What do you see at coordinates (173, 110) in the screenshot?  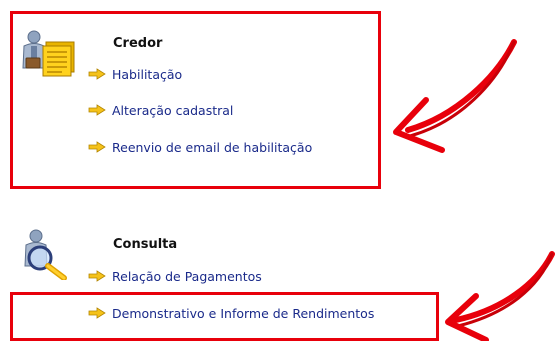 I see `link-label: Alteração cadastral` at bounding box center [173, 110].